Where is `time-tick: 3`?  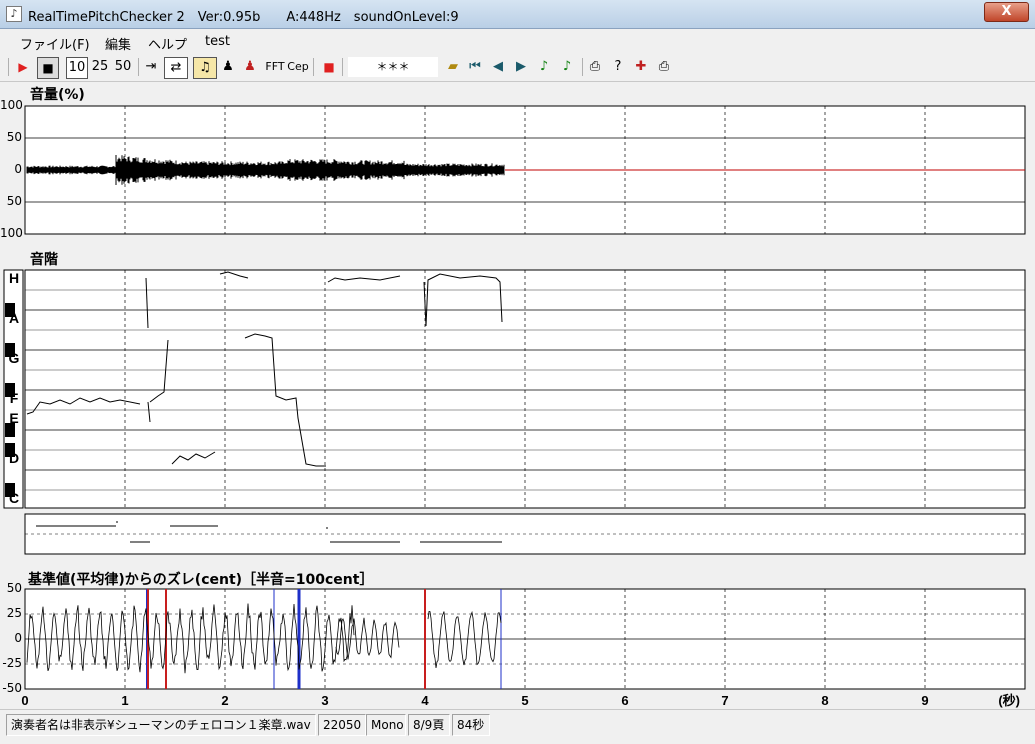
time-tick: 3 is located at coordinates (324, 700).